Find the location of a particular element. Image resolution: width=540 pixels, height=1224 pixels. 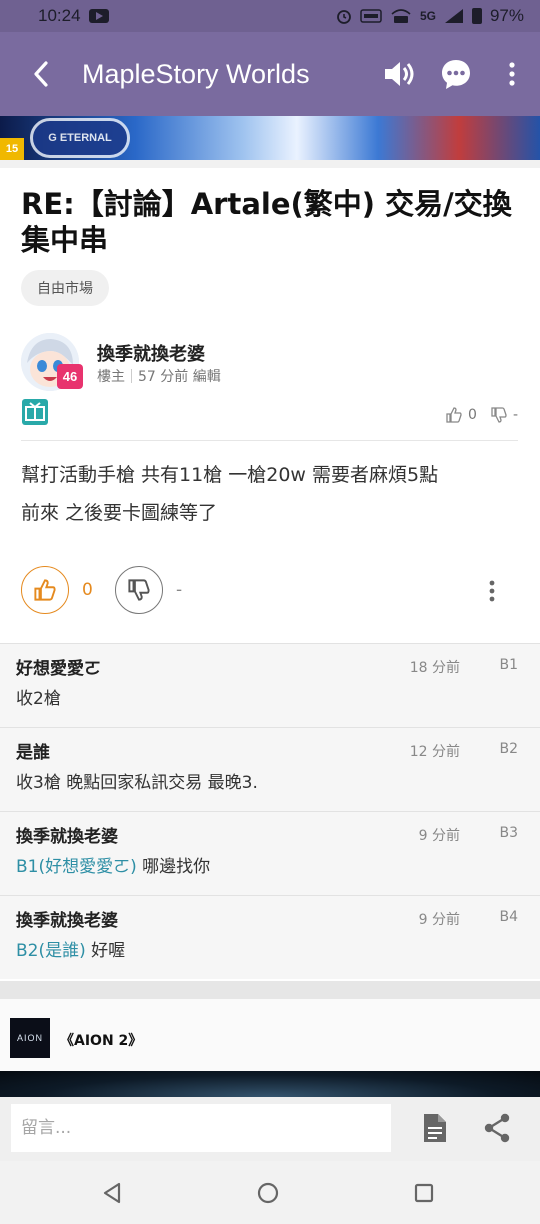

more-menu-button is located at coordinates (512, 74).